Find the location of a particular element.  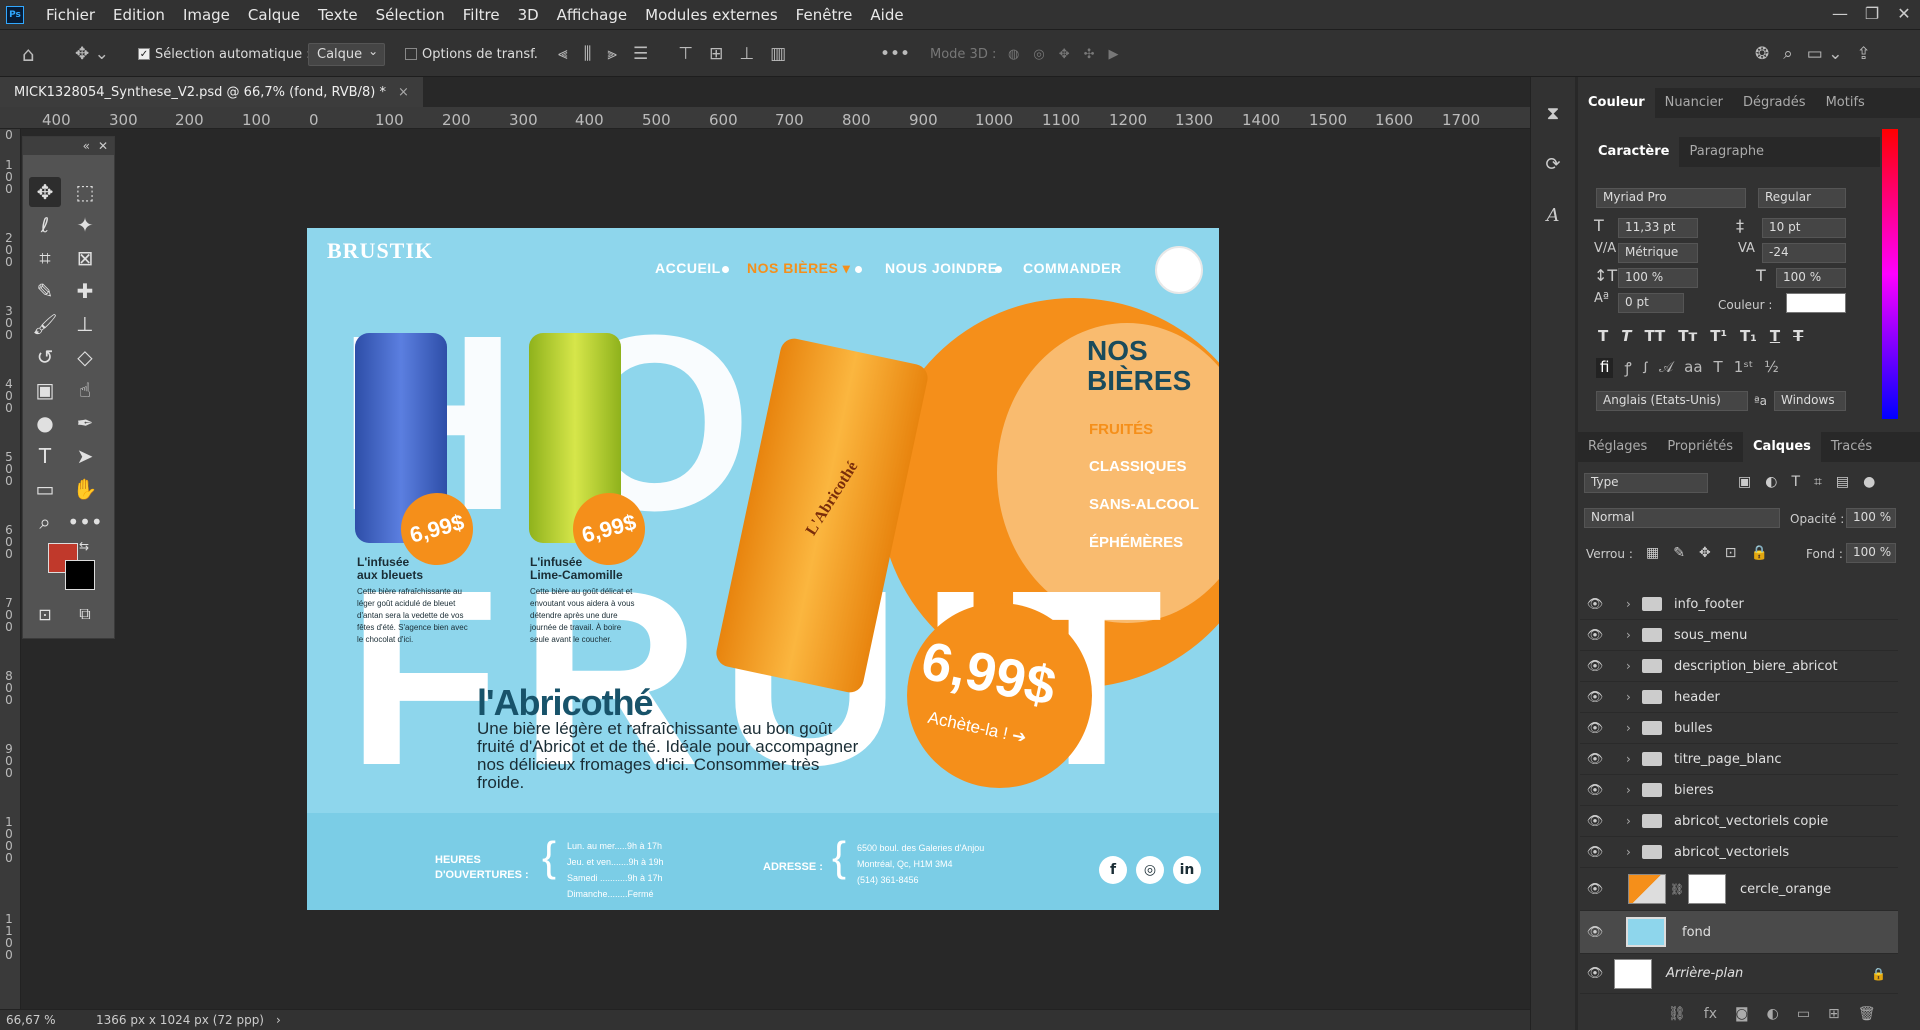

layer-row: 👁 Arrière-plan 🔒 is located at coordinates (1739, 974).